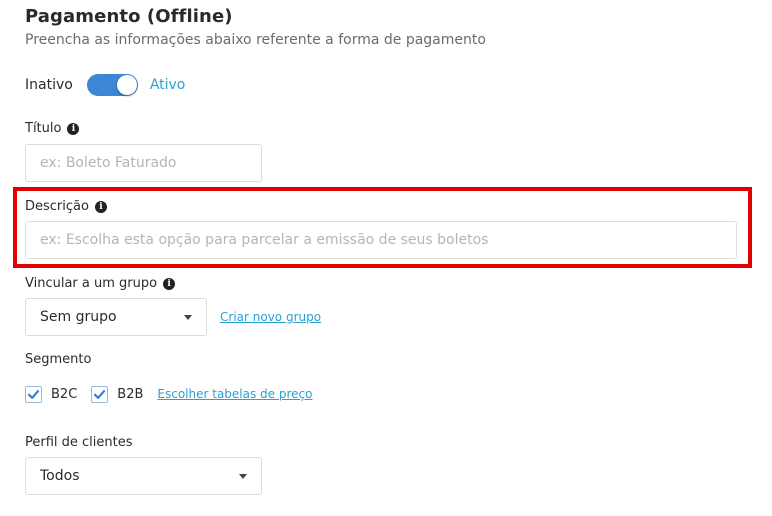  I want to click on descricao-label-text: Descrição, so click(57, 206).